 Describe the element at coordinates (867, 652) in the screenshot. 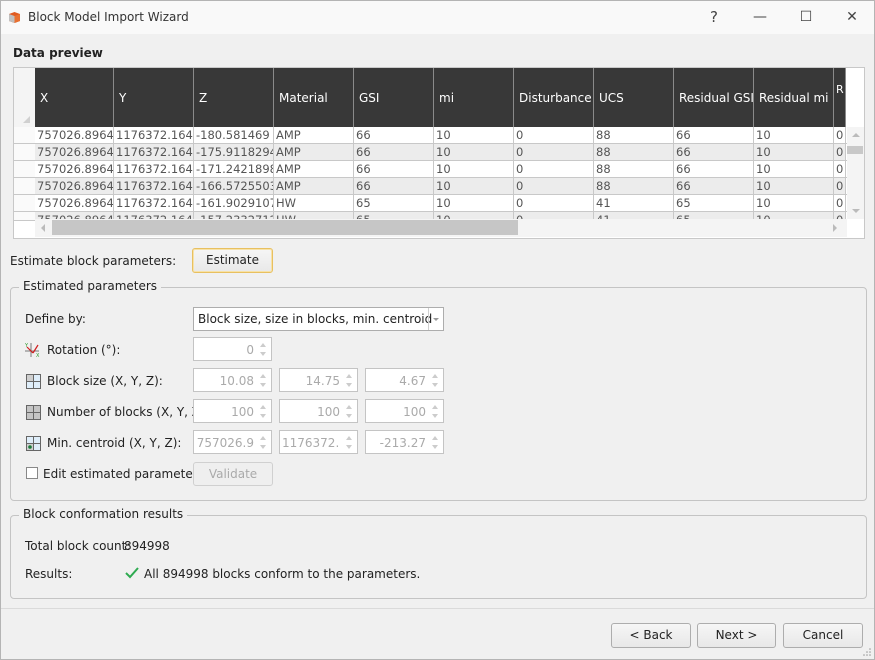

I see `resize-grip-icon` at that location.